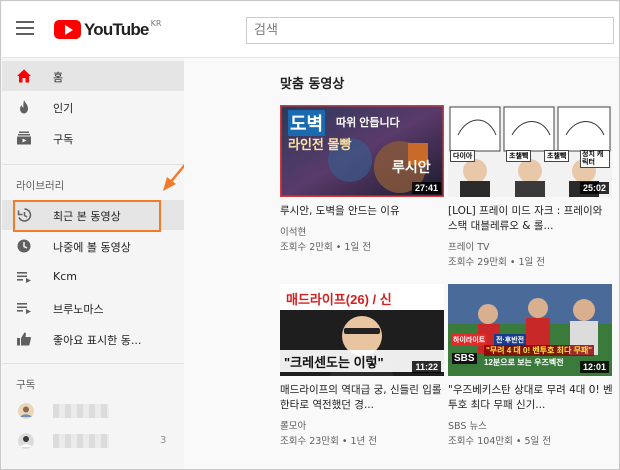  Describe the element at coordinates (116, 29) in the screenshot. I see `logo-text: YouTube` at that location.